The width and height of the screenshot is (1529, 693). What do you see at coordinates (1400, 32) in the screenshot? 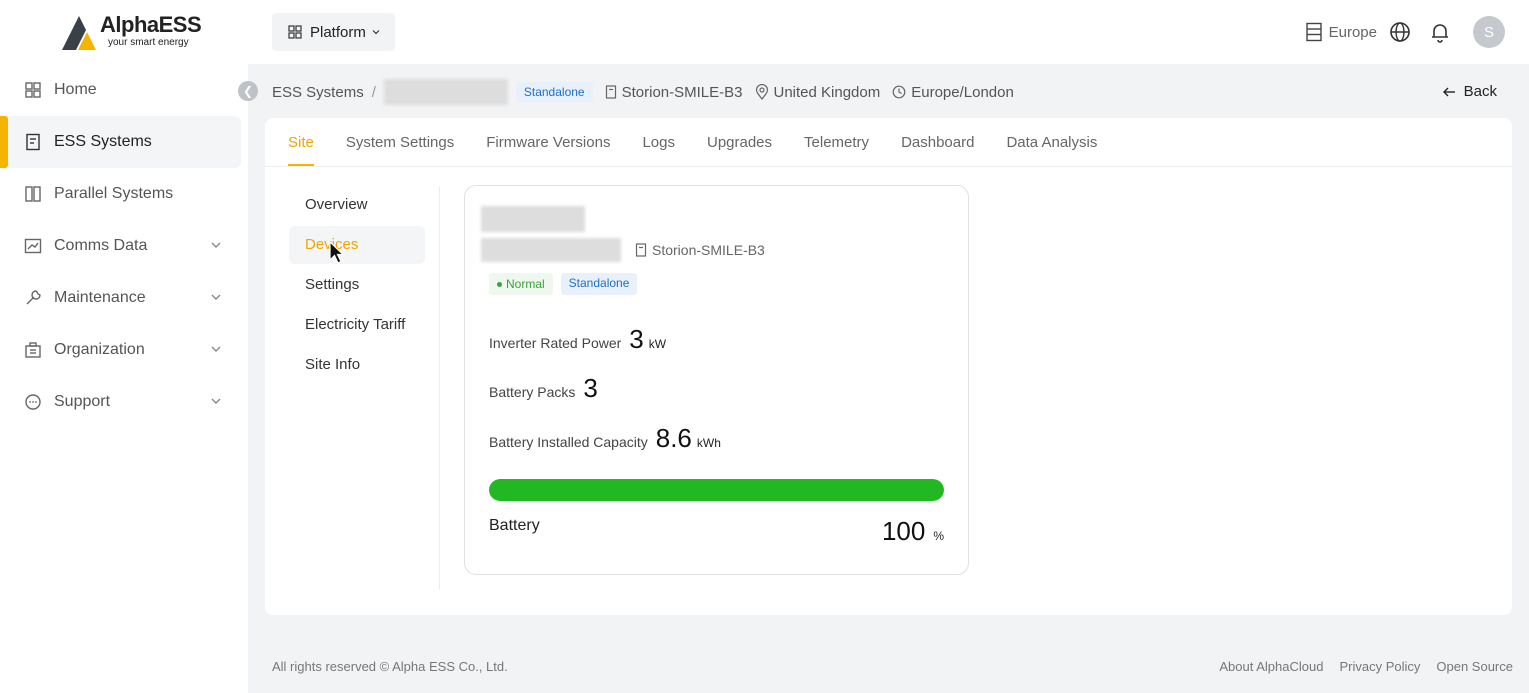
I see `globe-icon` at bounding box center [1400, 32].